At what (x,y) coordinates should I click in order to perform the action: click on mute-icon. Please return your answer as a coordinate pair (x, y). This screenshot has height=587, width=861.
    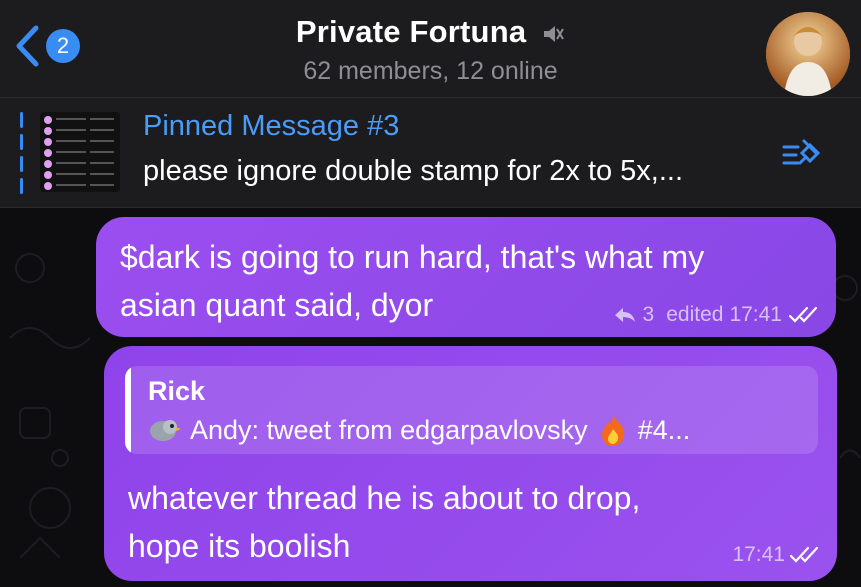
    Looking at the image, I should click on (554, 33).